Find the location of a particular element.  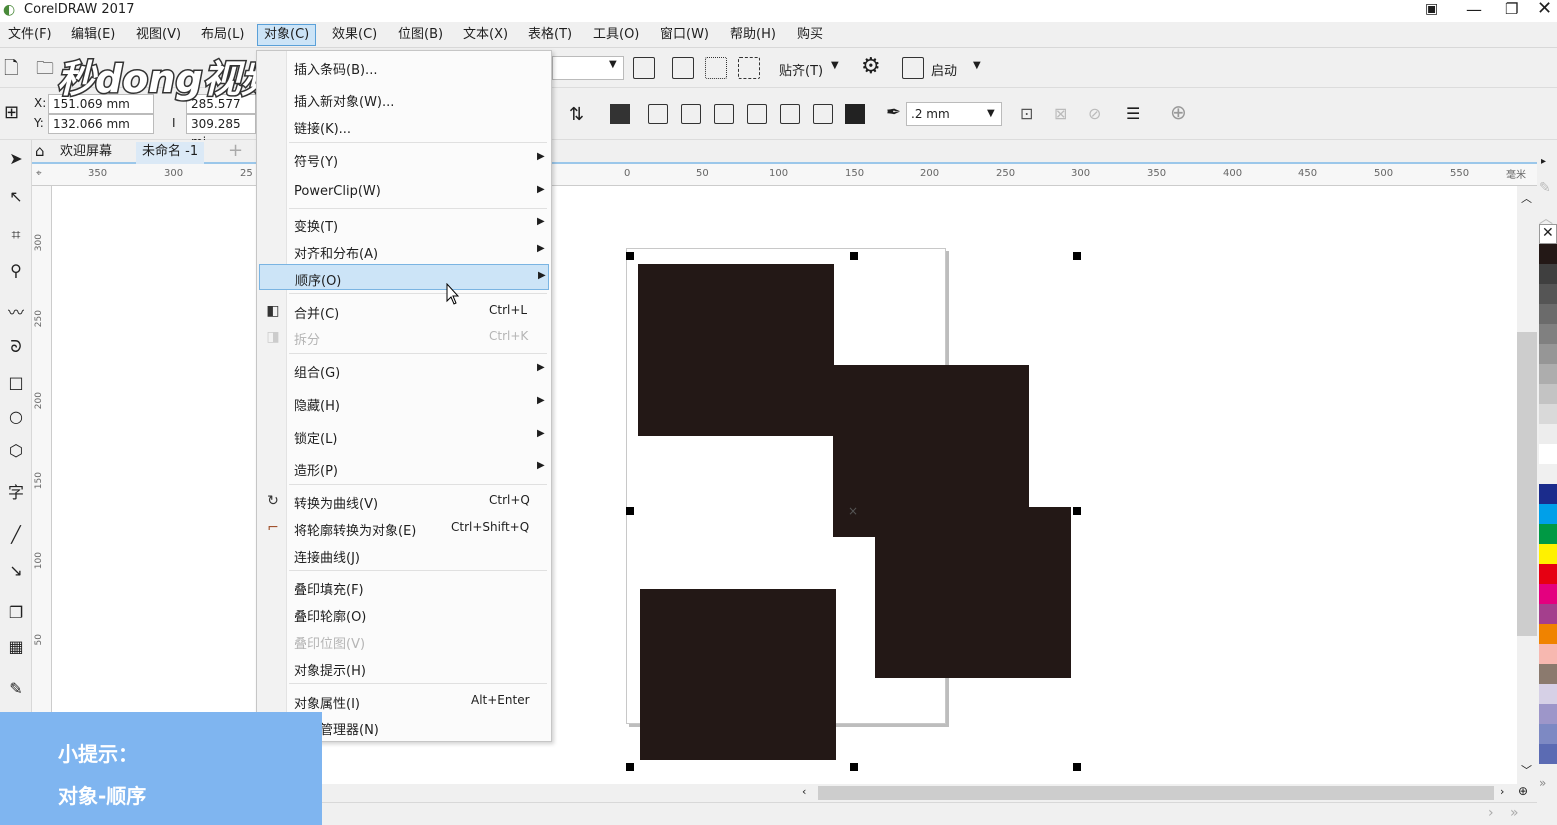

menu-item-convert-to-curves: ↻ 转换为曲线(V) Ctrl+Q is located at coordinates (404, 501).